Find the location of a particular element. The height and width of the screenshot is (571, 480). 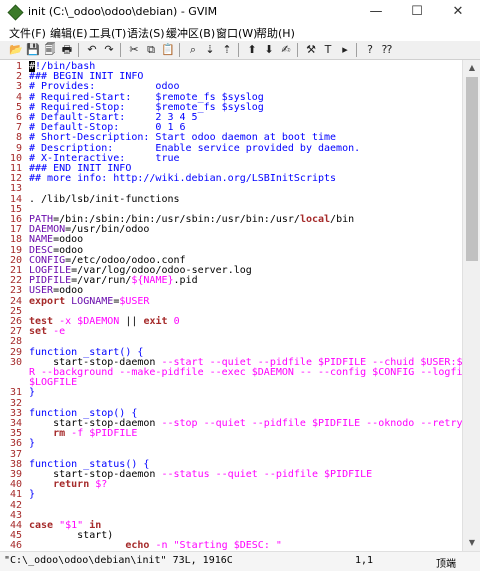

code-text: set -e is located at coordinates (47, 332).